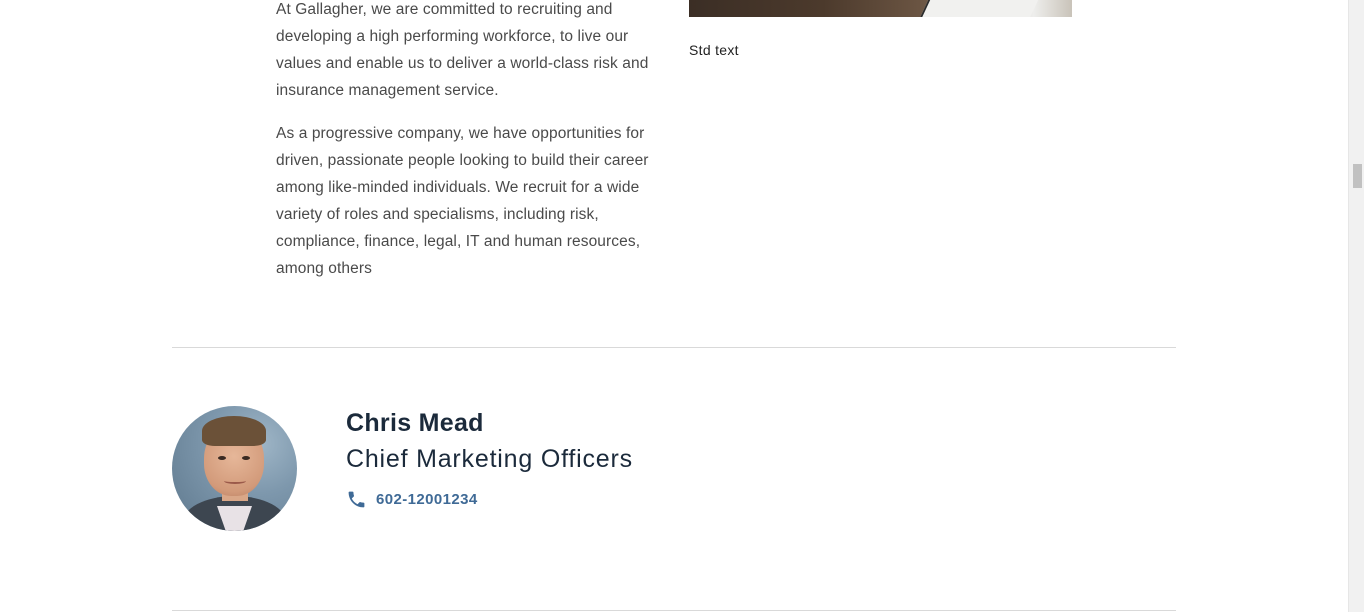 The width and height of the screenshot is (1364, 612). Describe the element at coordinates (979, 8) in the screenshot. I see `image-detail` at that location.